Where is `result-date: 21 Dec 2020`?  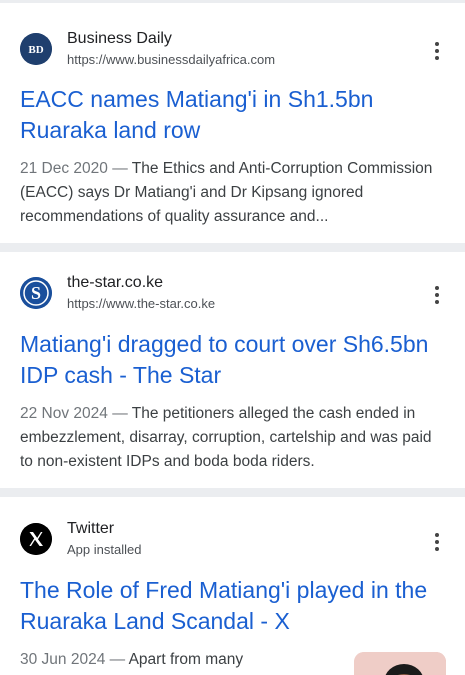
result-date: 21 Dec 2020 is located at coordinates (64, 168).